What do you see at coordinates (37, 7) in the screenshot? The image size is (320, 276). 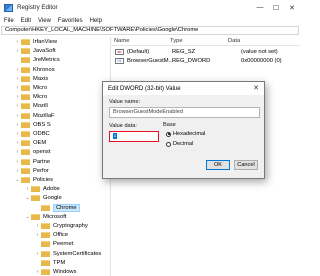 I see `window-title: Registry Editor` at bounding box center [37, 7].